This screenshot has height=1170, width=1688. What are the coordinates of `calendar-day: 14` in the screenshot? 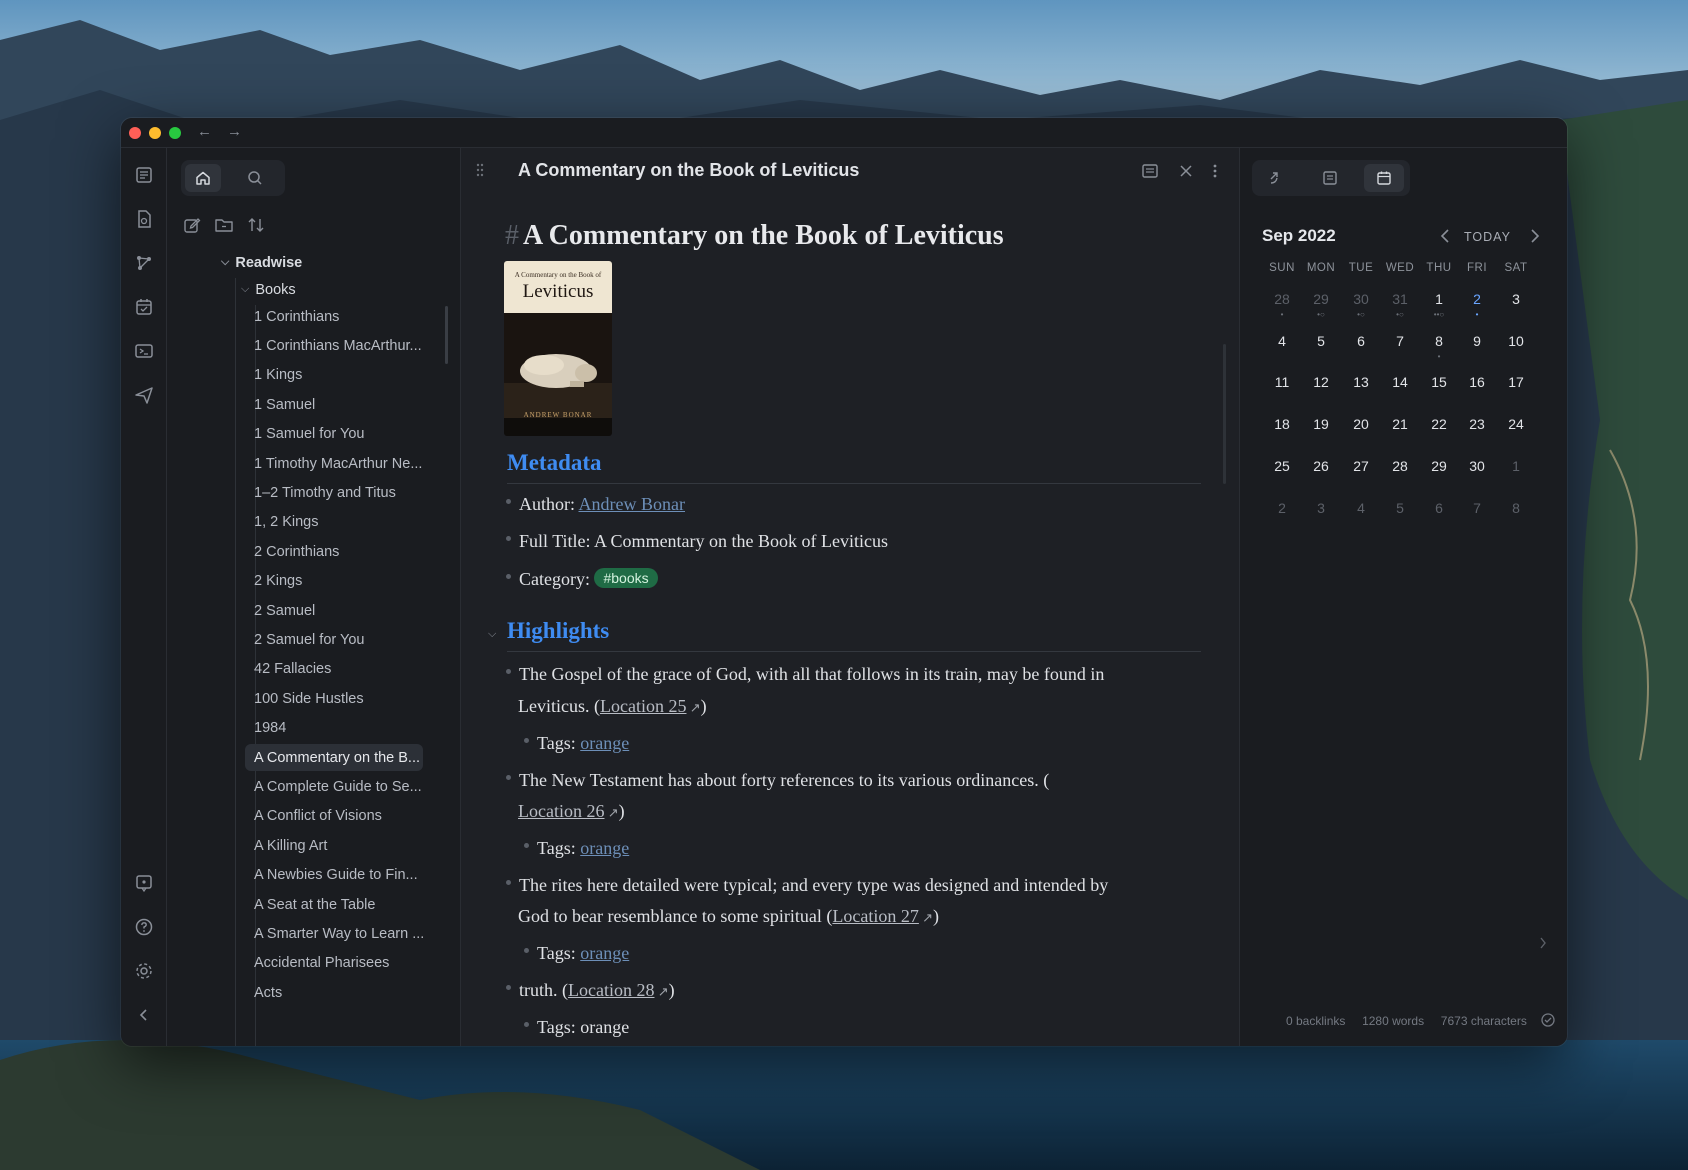 It's located at (1400, 382).